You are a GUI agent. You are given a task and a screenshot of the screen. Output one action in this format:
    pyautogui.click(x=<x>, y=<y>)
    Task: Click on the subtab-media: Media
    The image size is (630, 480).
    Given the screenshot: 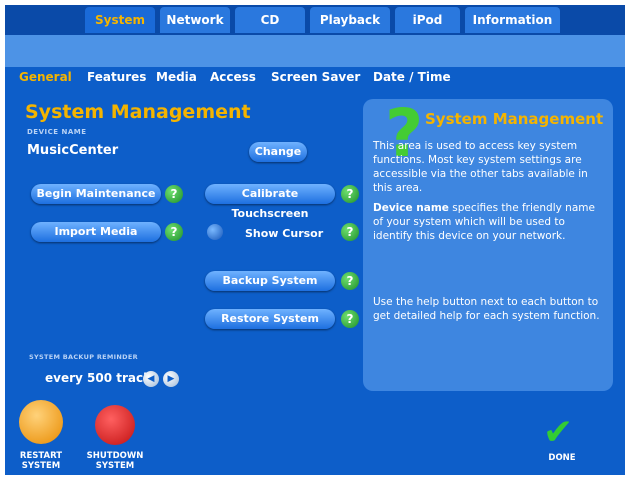 What is the action you would take?
    pyautogui.click(x=176, y=77)
    